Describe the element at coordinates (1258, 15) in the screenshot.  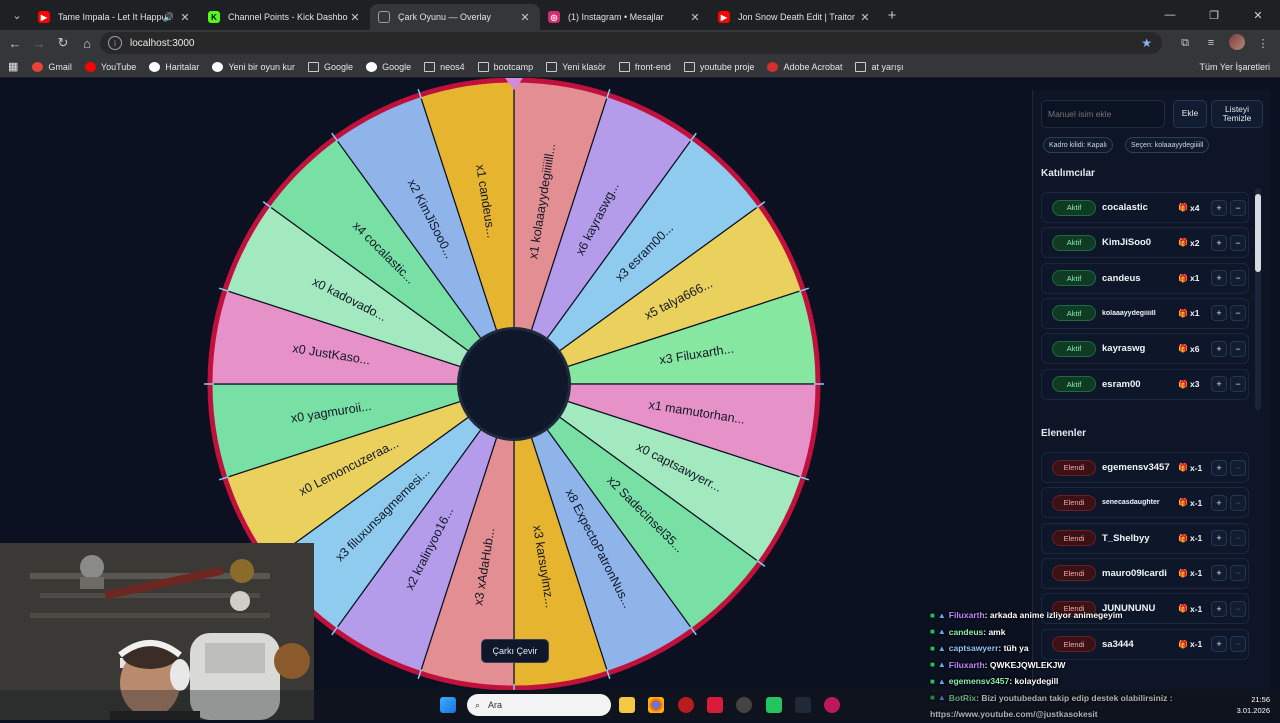
I see `close-window-icon: ✕` at that location.